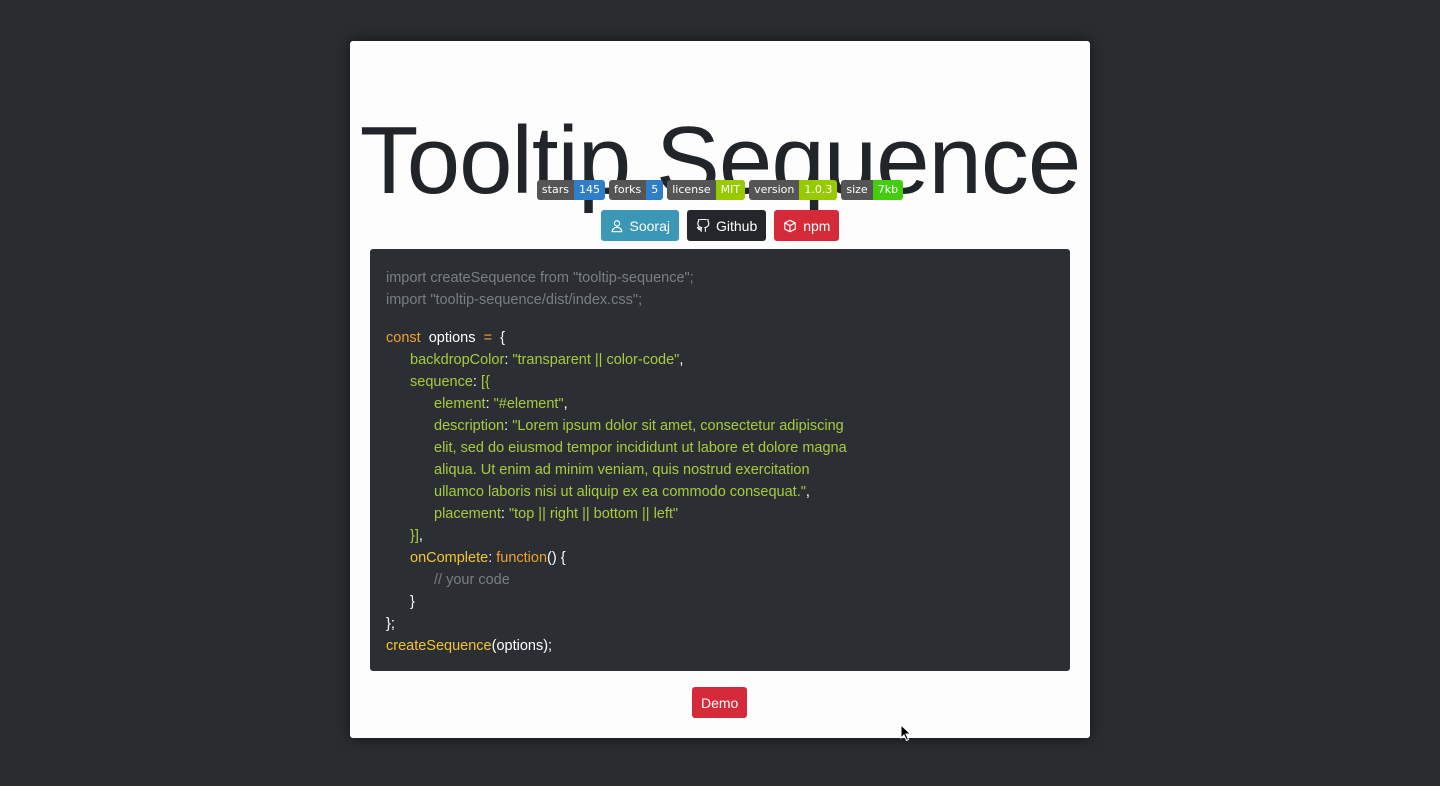 The image size is (1440, 786). What do you see at coordinates (522, 646) in the screenshot?
I see `code-token: (options);` at bounding box center [522, 646].